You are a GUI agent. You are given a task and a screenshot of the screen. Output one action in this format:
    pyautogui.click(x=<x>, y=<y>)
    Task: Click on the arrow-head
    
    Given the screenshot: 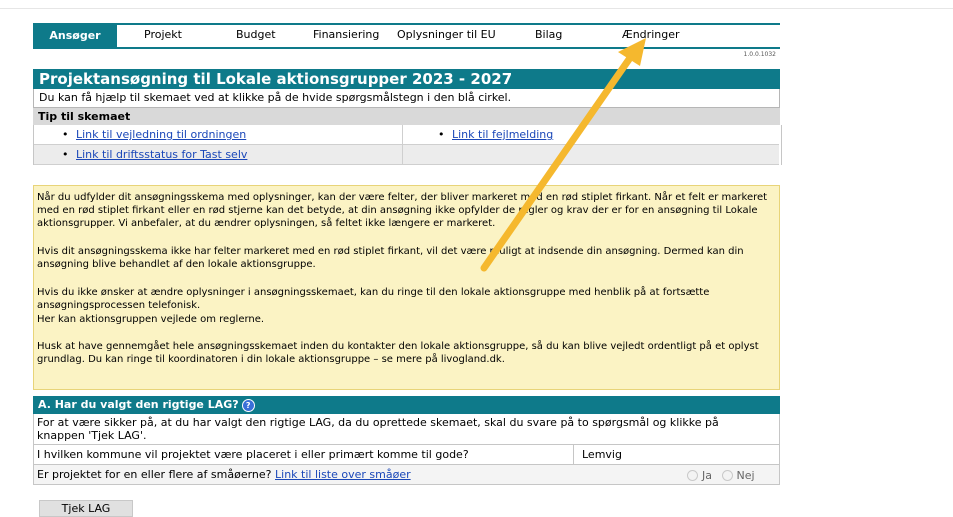 What is the action you would take?
    pyautogui.click(x=632, y=52)
    